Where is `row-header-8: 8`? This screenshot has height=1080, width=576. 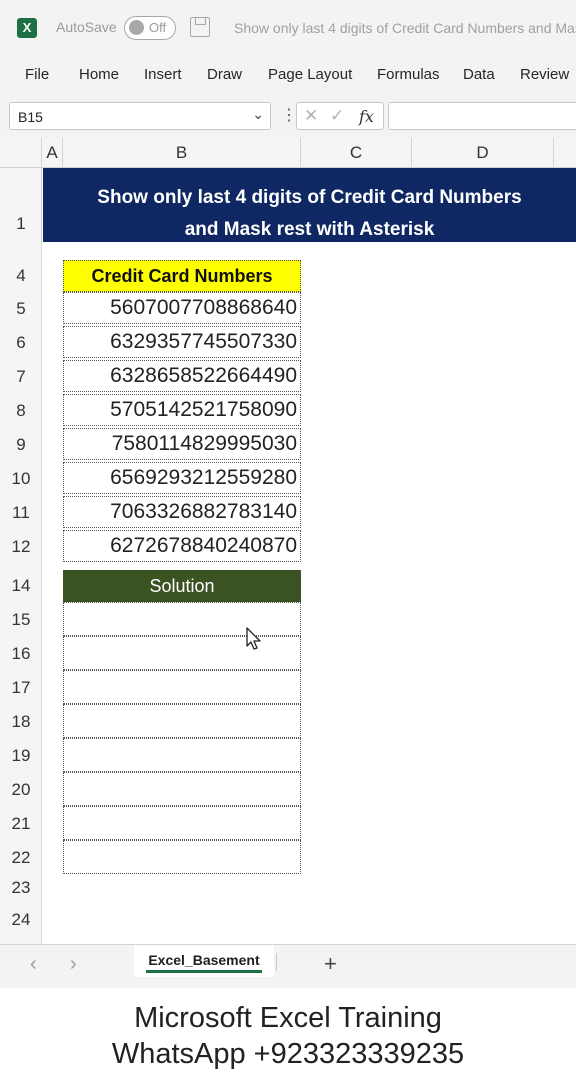 row-header-8: 8 is located at coordinates (21, 411).